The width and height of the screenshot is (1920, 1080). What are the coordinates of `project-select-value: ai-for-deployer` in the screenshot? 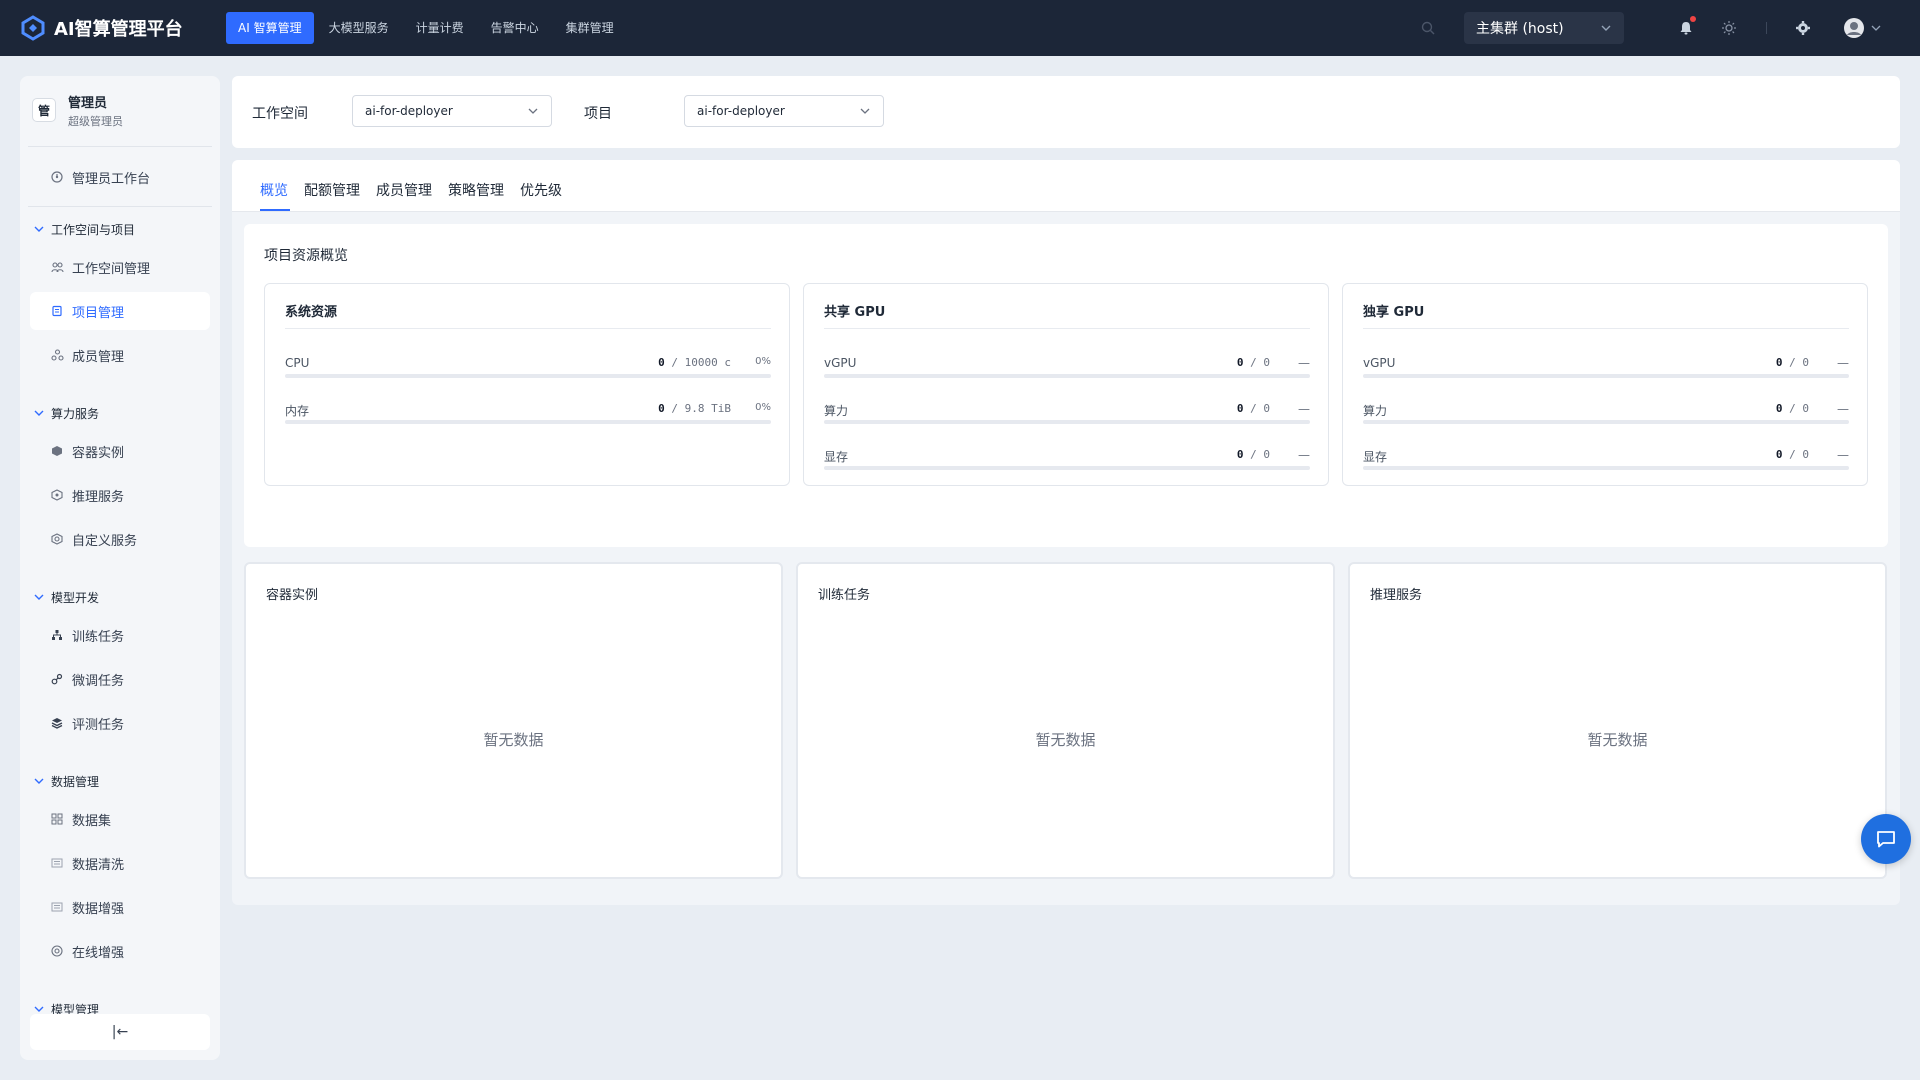 It's located at (741, 111).